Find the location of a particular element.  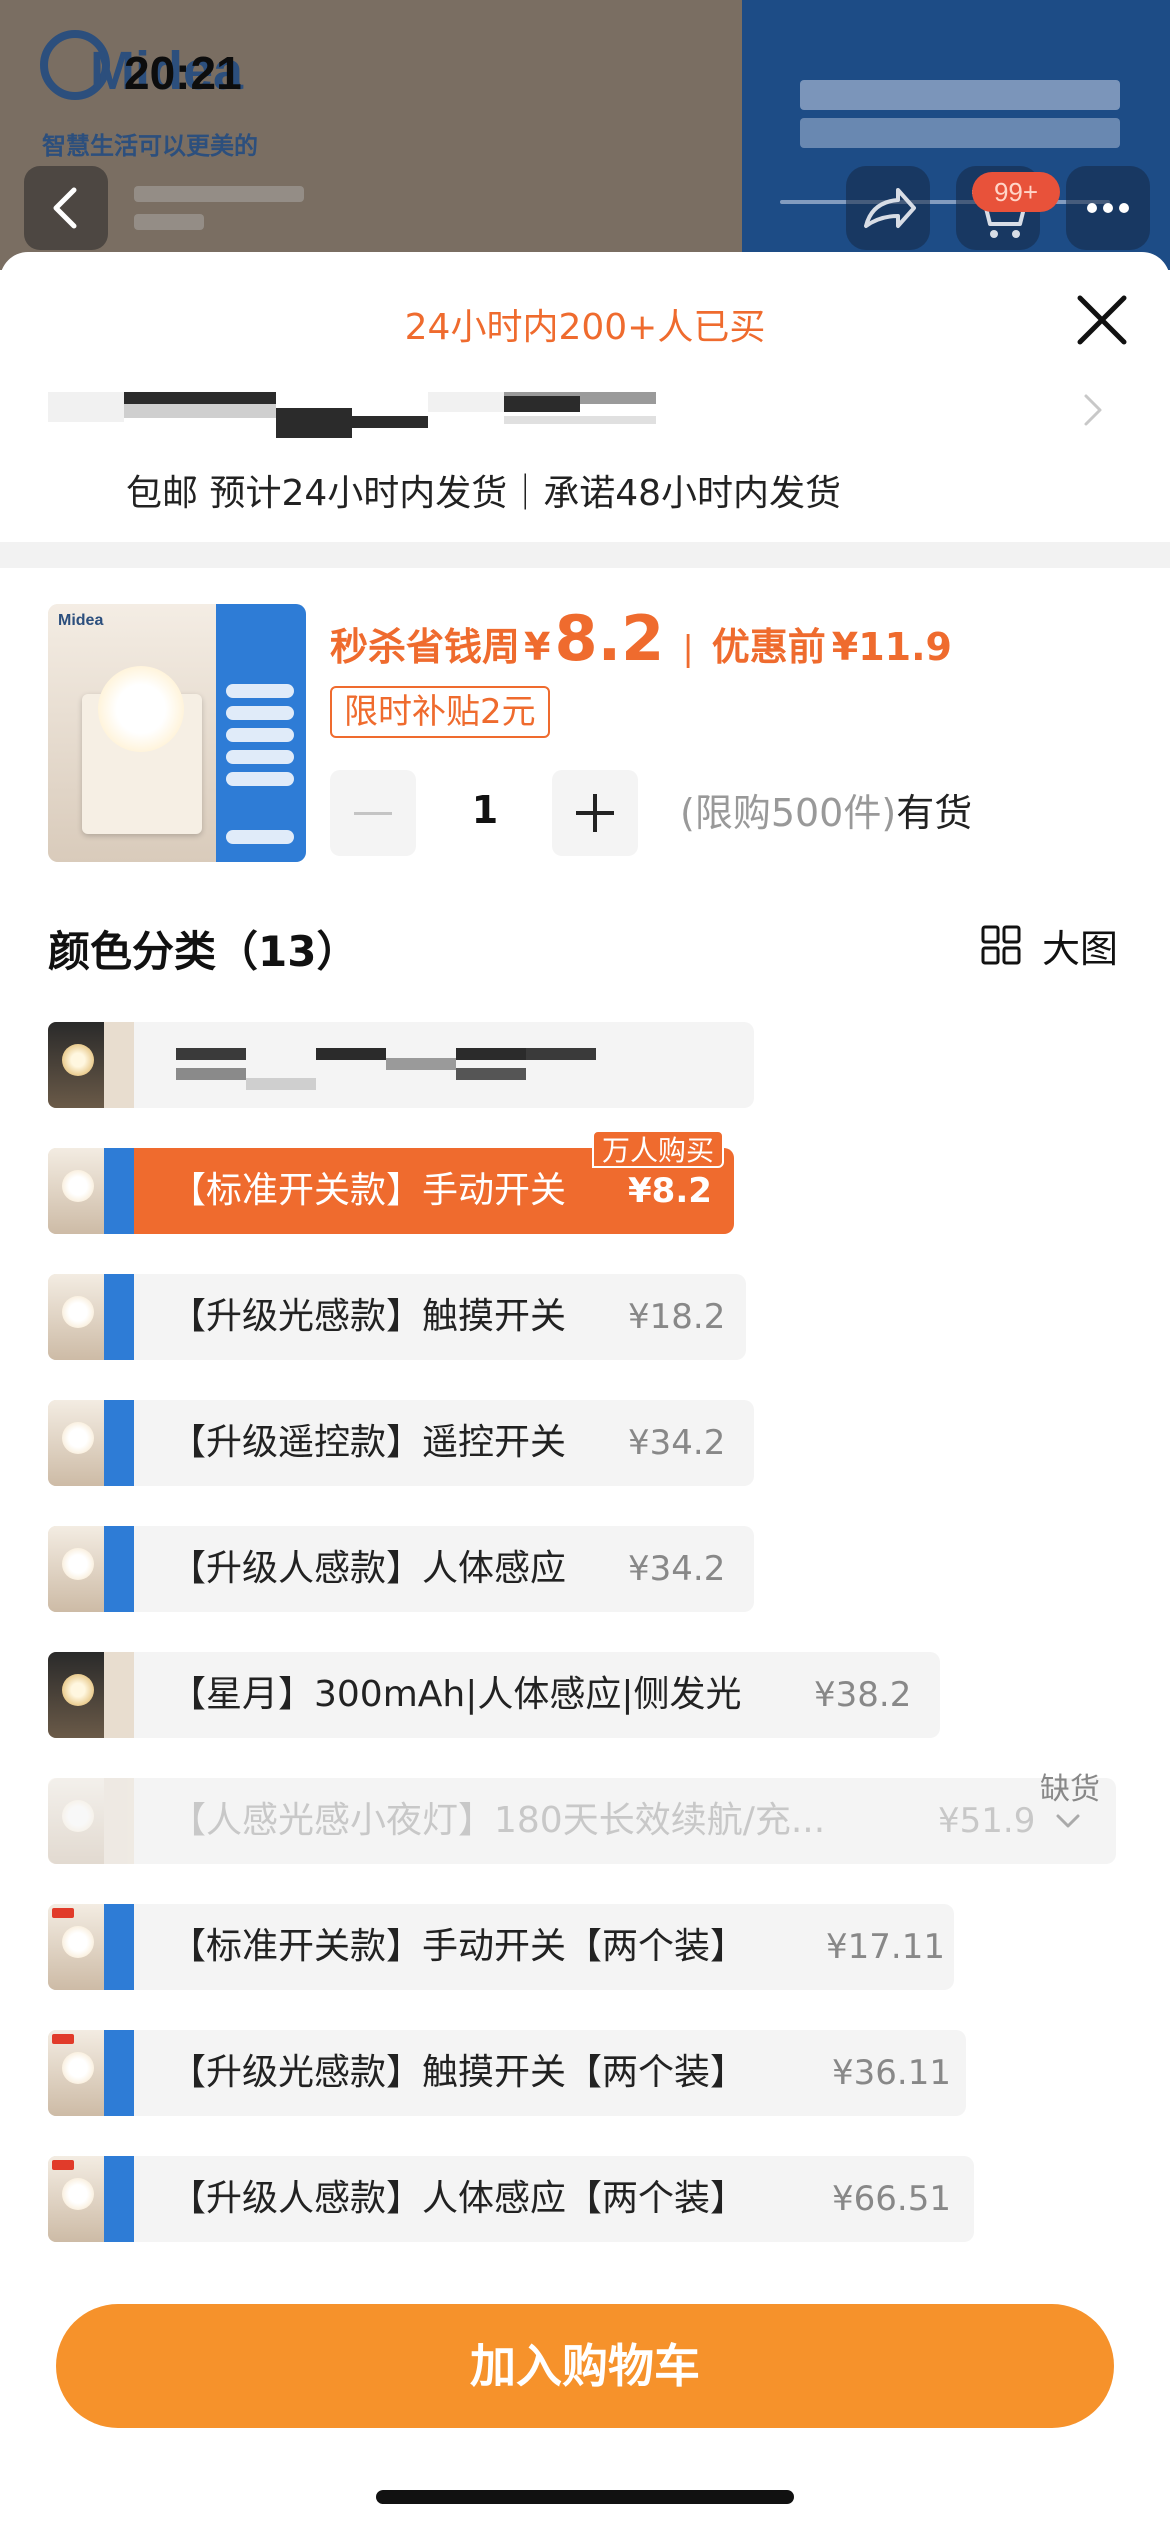

cart-count-badge: 99+ is located at coordinates (1016, 192).